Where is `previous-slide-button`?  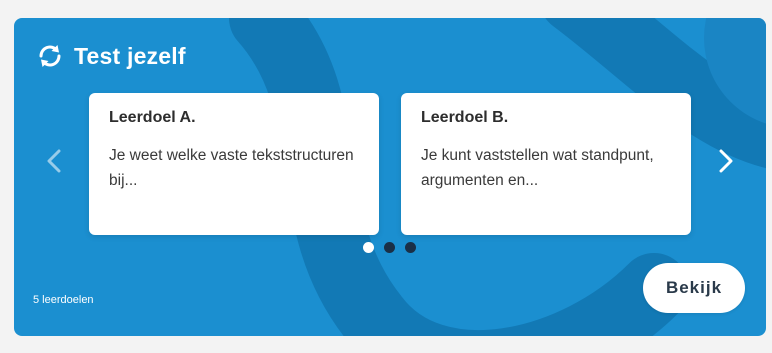
previous-slide-button is located at coordinates (54, 163).